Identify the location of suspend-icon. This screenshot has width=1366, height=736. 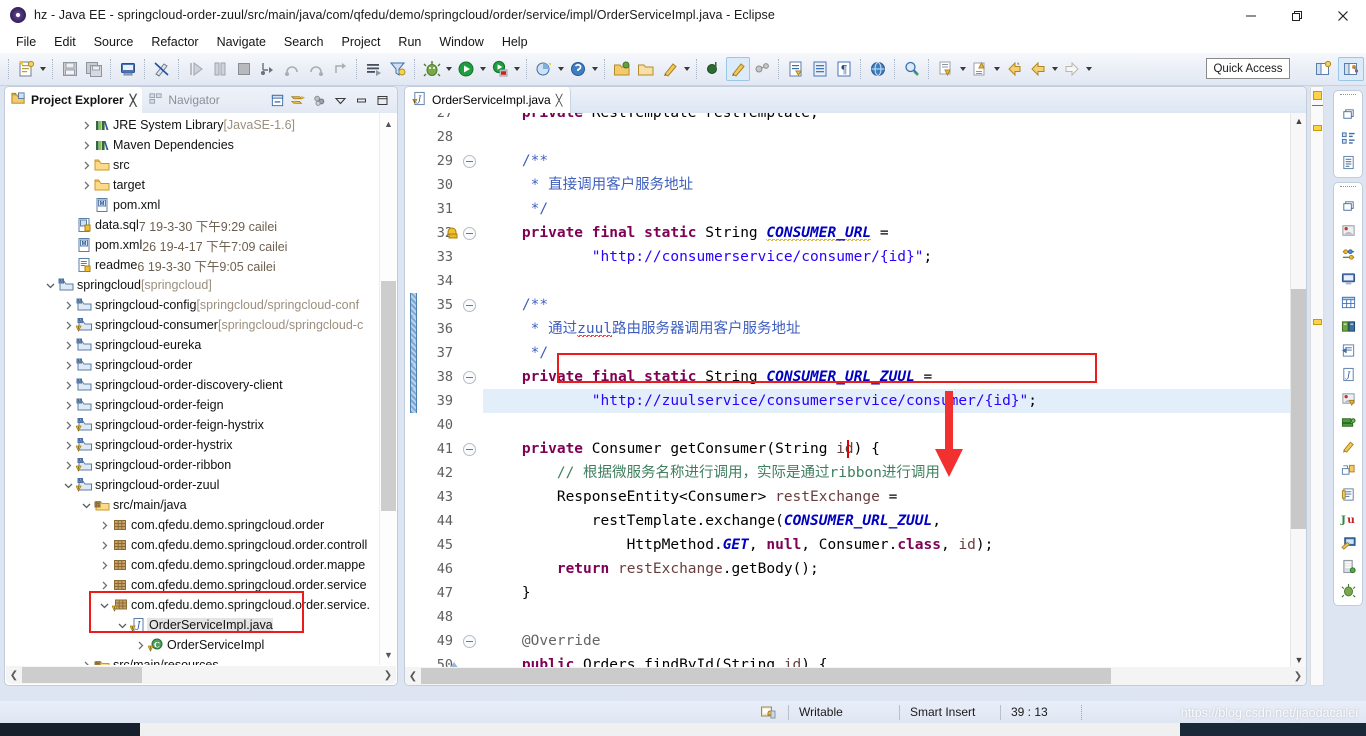
(220, 69).